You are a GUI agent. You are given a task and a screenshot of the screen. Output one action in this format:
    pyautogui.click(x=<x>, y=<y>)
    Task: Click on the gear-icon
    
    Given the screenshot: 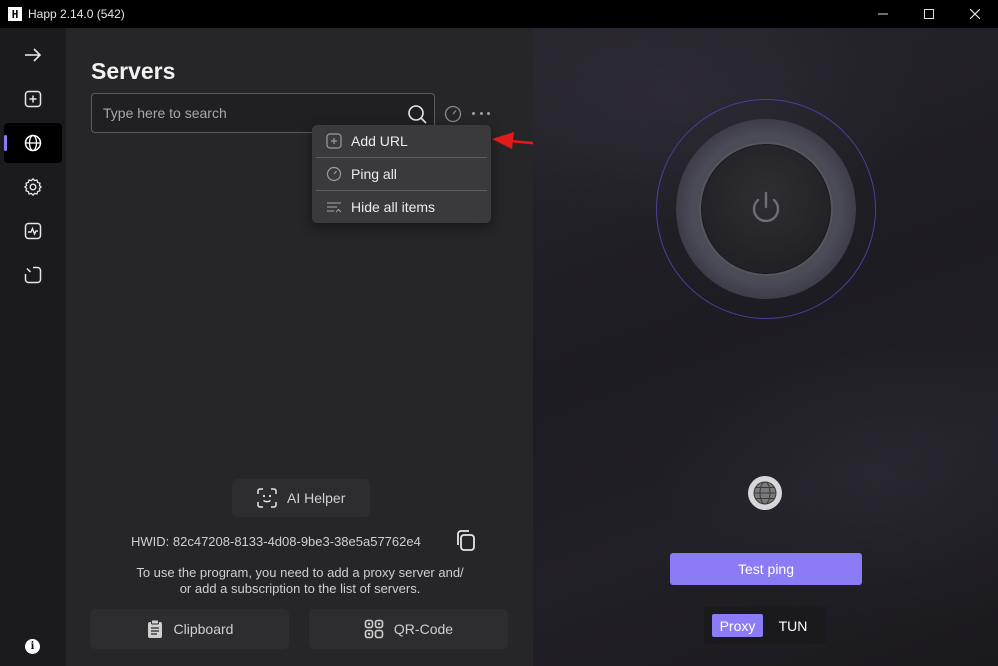 What is the action you would take?
    pyautogui.click(x=33, y=187)
    